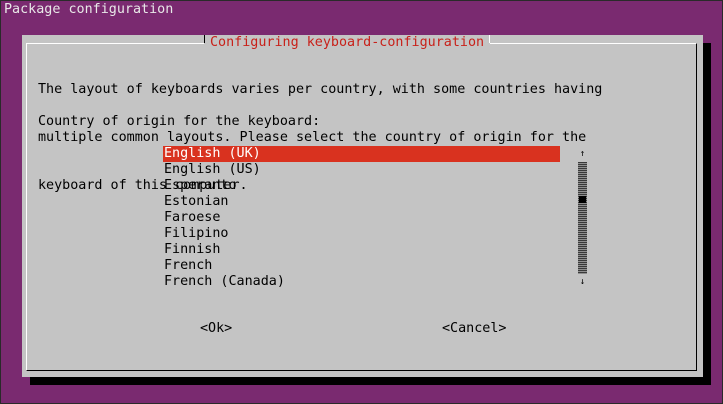  What do you see at coordinates (361, 266) in the screenshot?
I see `list-item-french: French` at bounding box center [361, 266].